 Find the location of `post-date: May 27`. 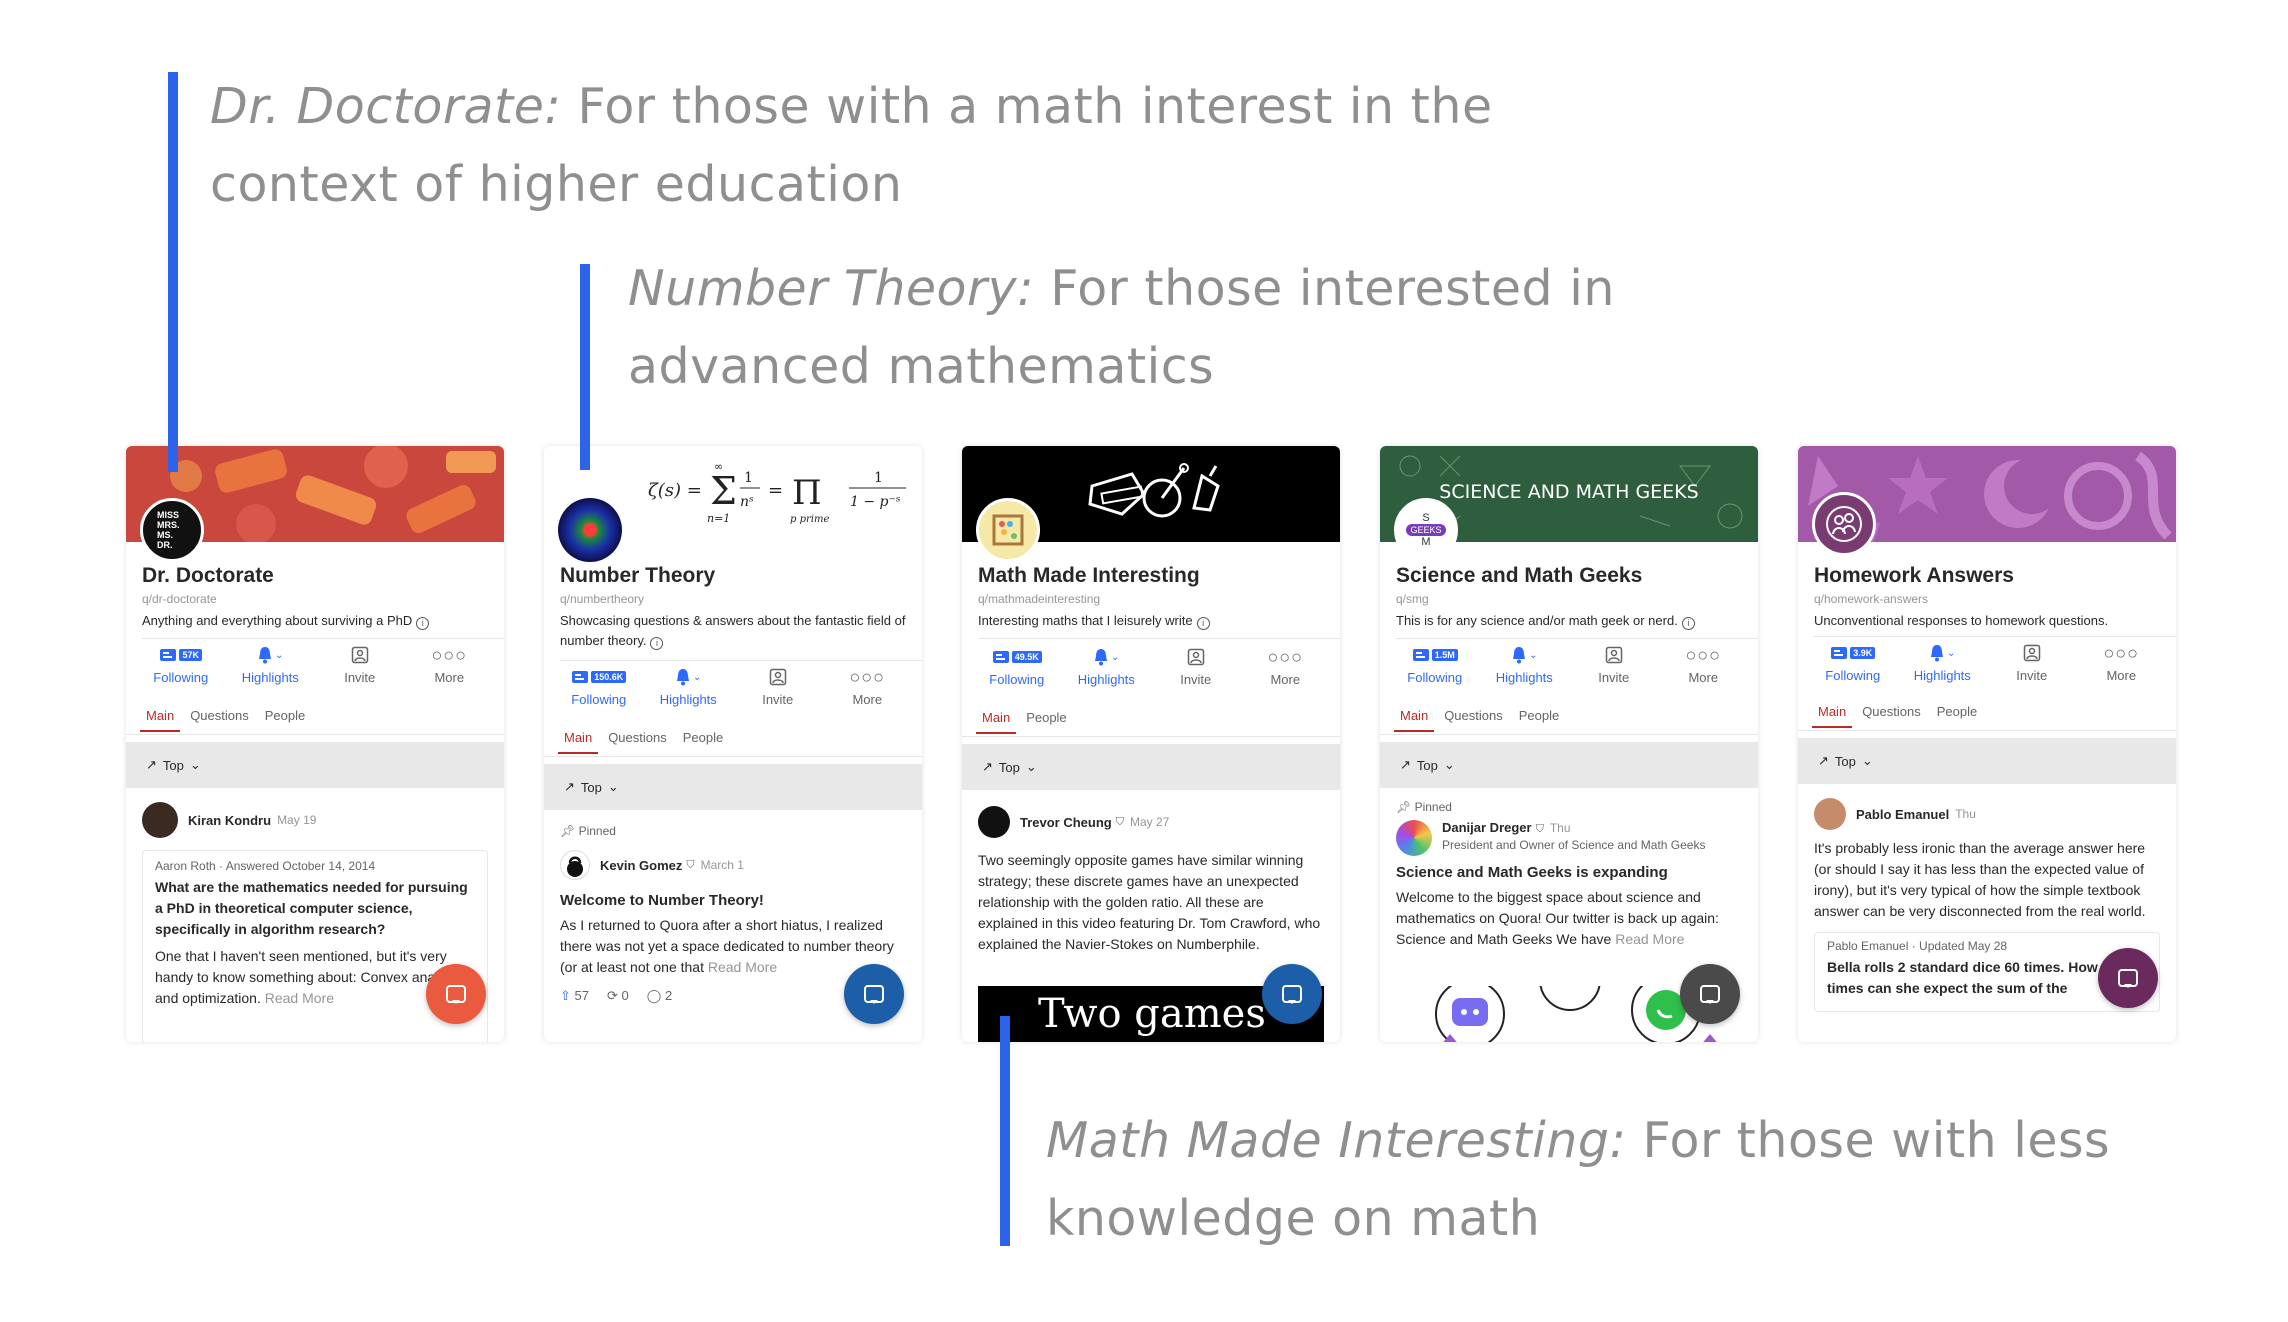

post-date: May 27 is located at coordinates (1150, 822).